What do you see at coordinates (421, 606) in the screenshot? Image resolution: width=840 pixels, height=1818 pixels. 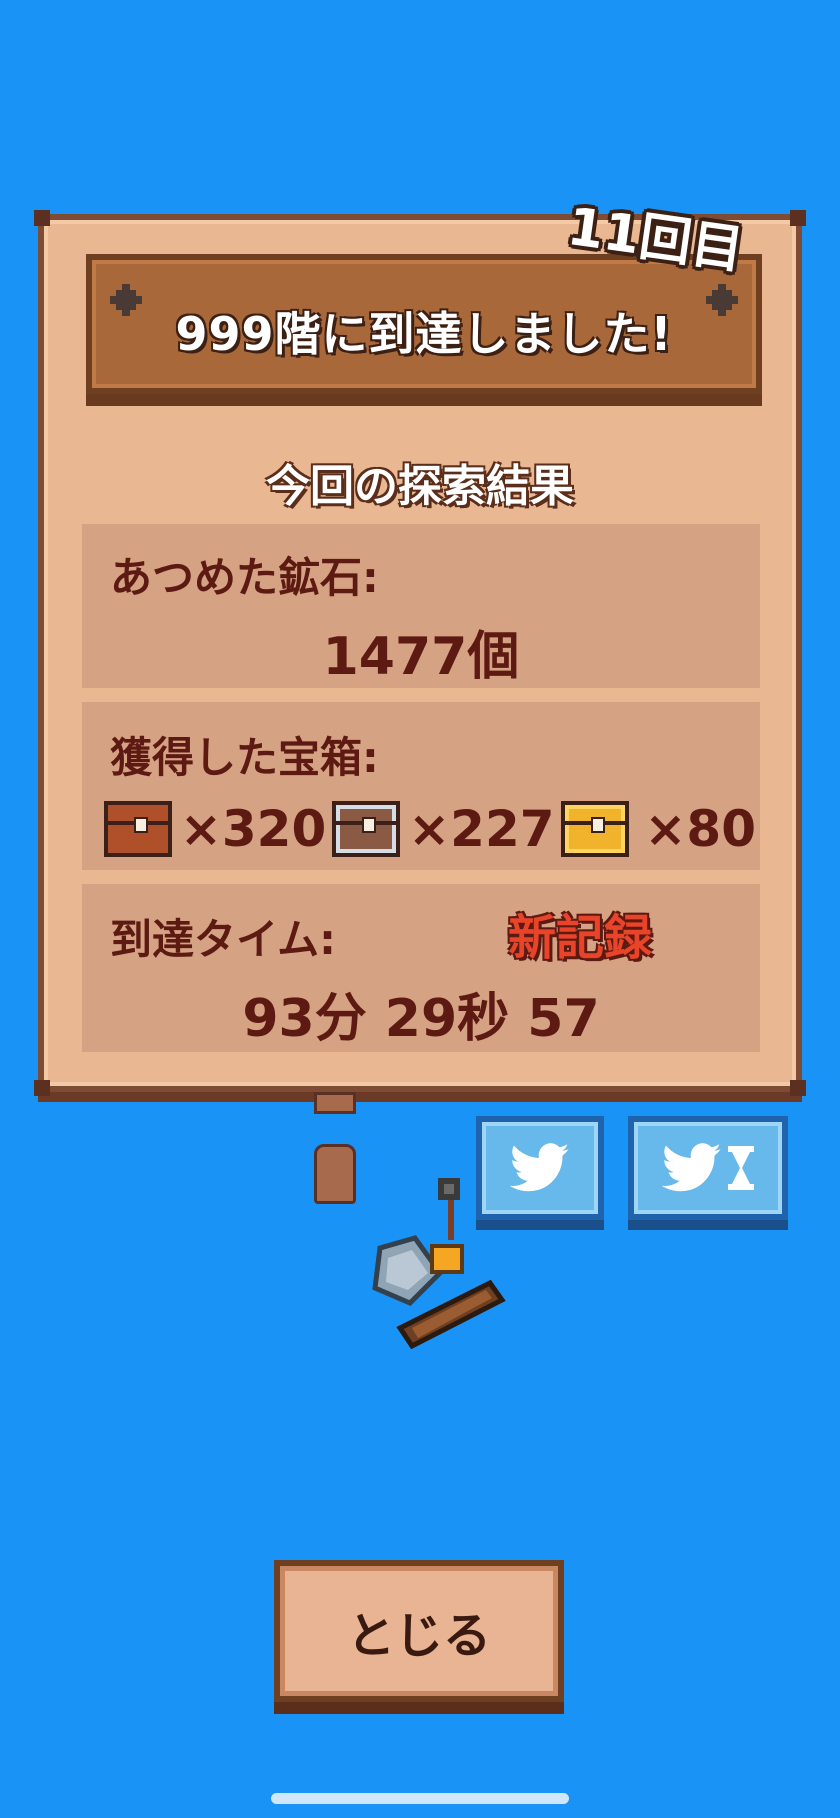 I see `ore-result-box: あつめた鉱石: 1477個` at bounding box center [421, 606].